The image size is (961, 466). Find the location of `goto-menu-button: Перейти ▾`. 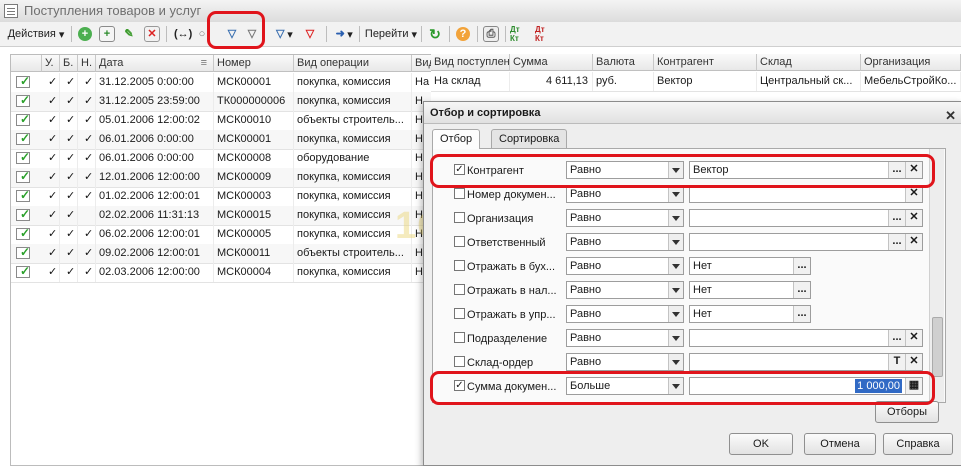

goto-menu-button: Перейти ▾ is located at coordinates (391, 34).